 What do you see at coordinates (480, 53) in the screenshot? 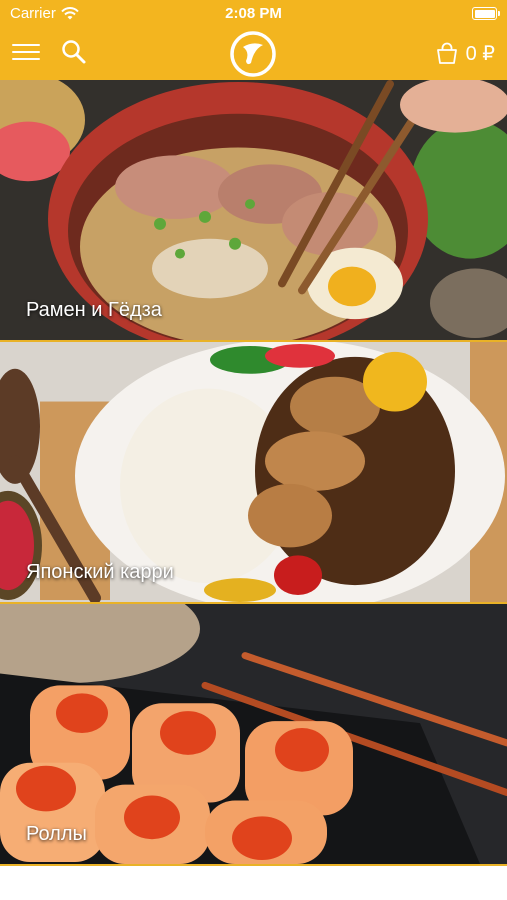
I see `cart-amount: 0 ₽` at bounding box center [480, 53].